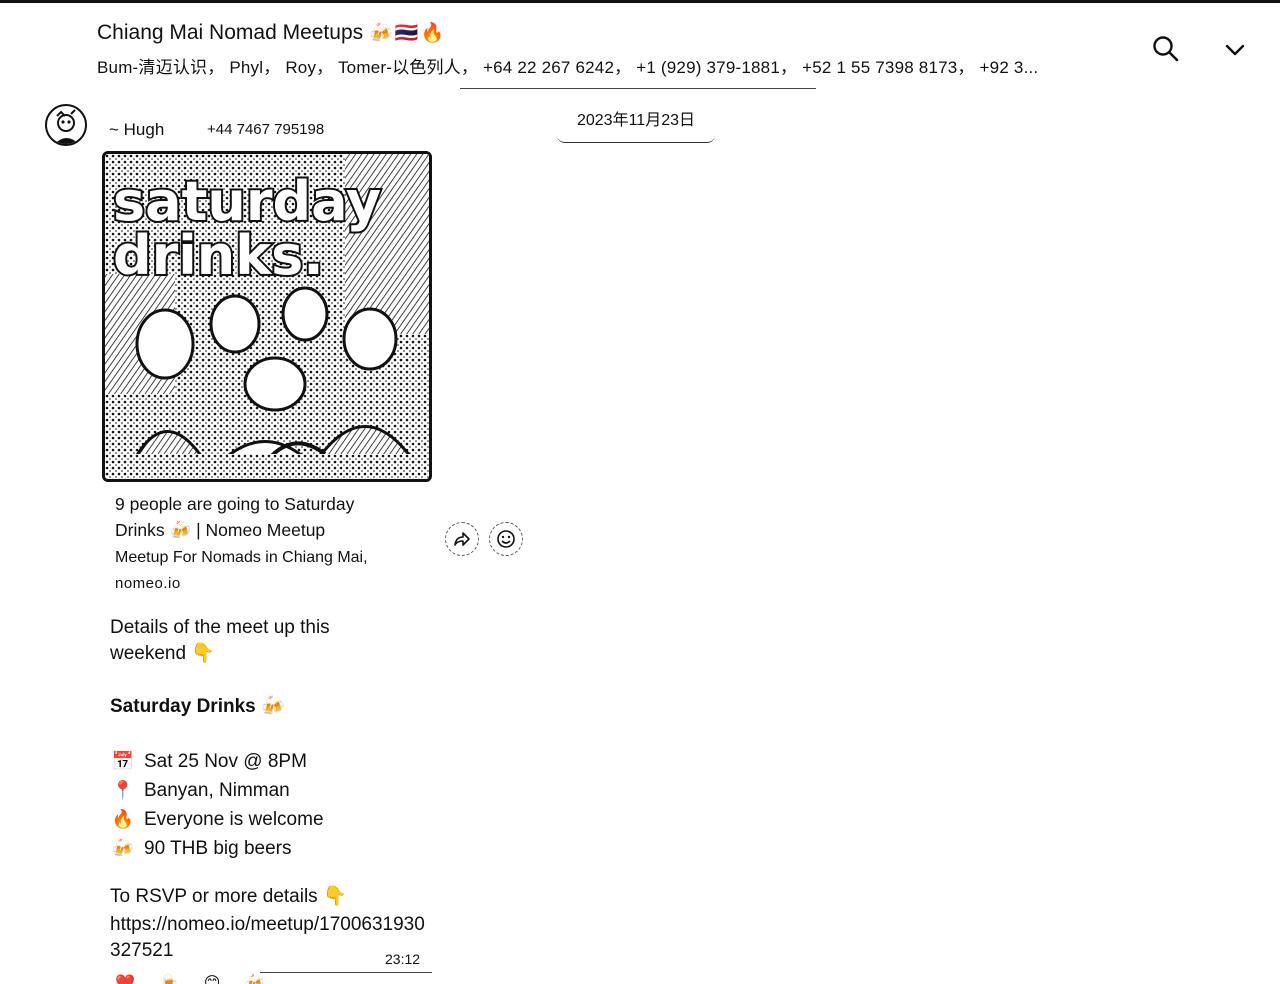 This screenshot has width=1280, height=984. What do you see at coordinates (638, 88) in the screenshot?
I see `header-divider` at bounding box center [638, 88].